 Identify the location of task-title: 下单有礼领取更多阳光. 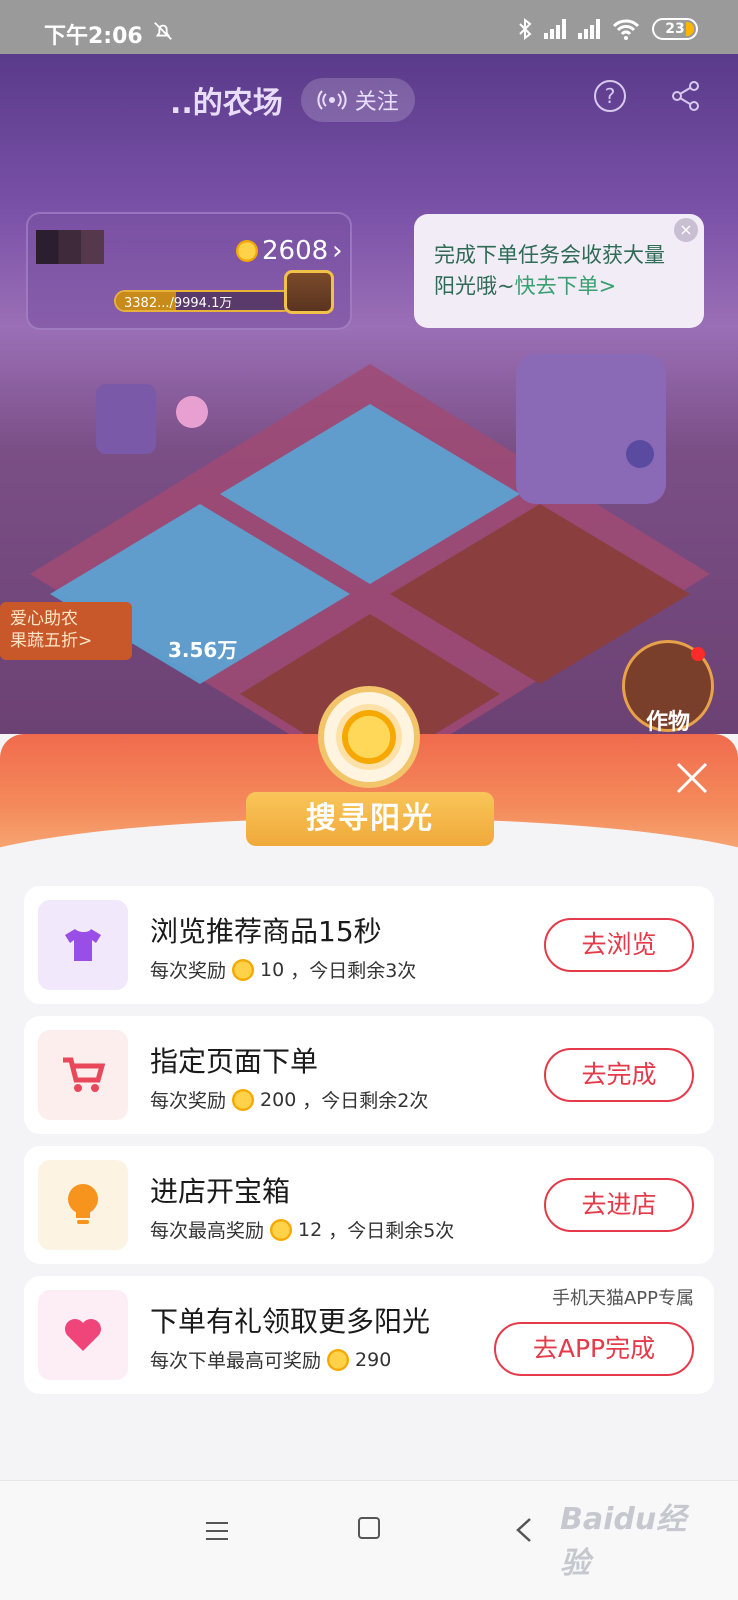
(290, 1321).